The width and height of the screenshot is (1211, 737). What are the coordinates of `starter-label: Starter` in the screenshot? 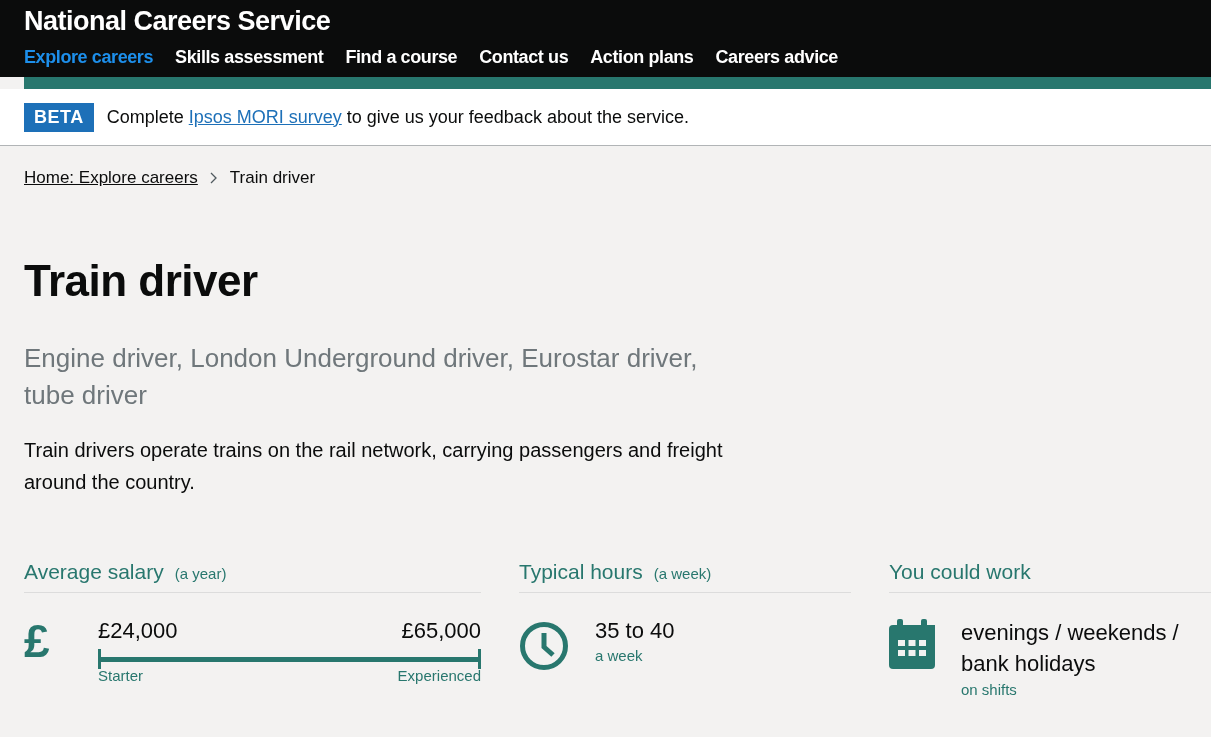 It's located at (120, 676).